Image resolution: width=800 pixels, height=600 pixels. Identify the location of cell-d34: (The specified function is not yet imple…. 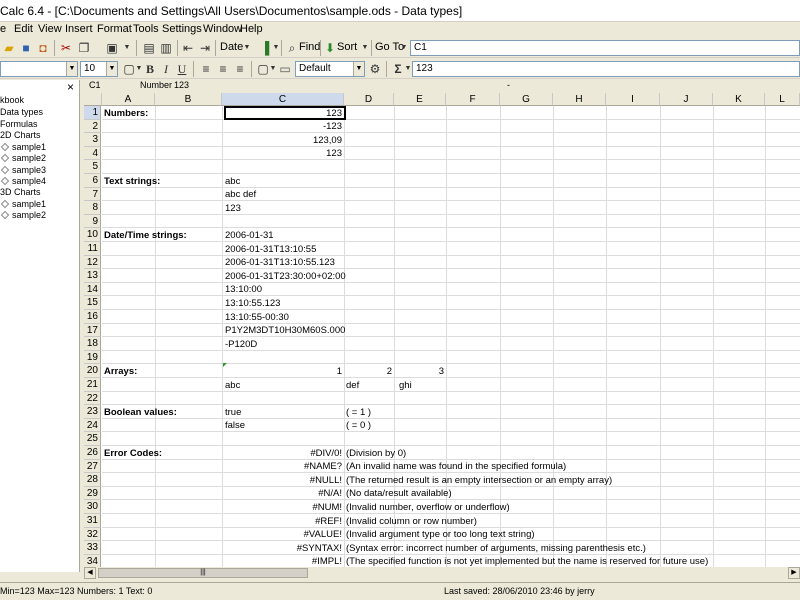
(527, 561).